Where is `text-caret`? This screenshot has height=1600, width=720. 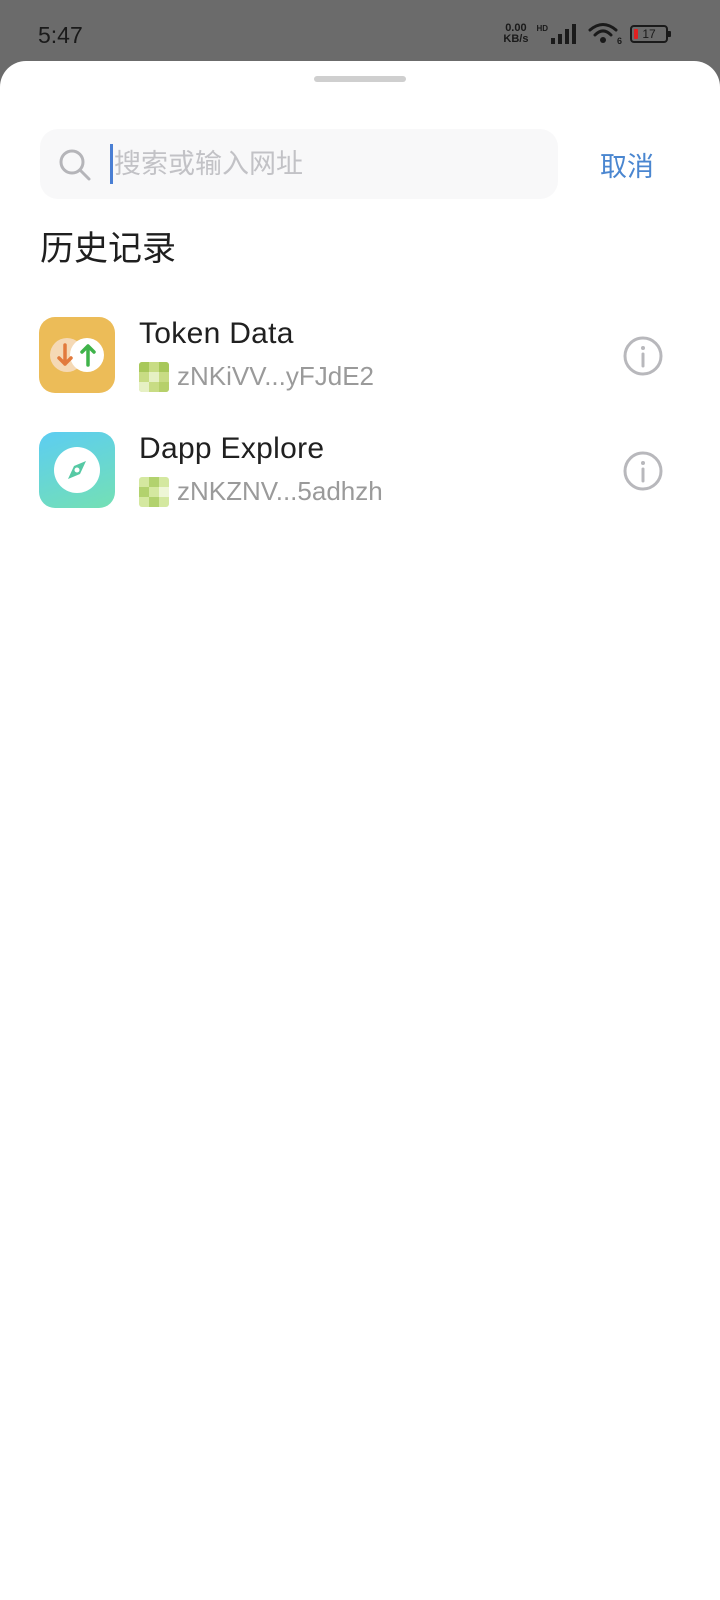
text-caret is located at coordinates (111, 164).